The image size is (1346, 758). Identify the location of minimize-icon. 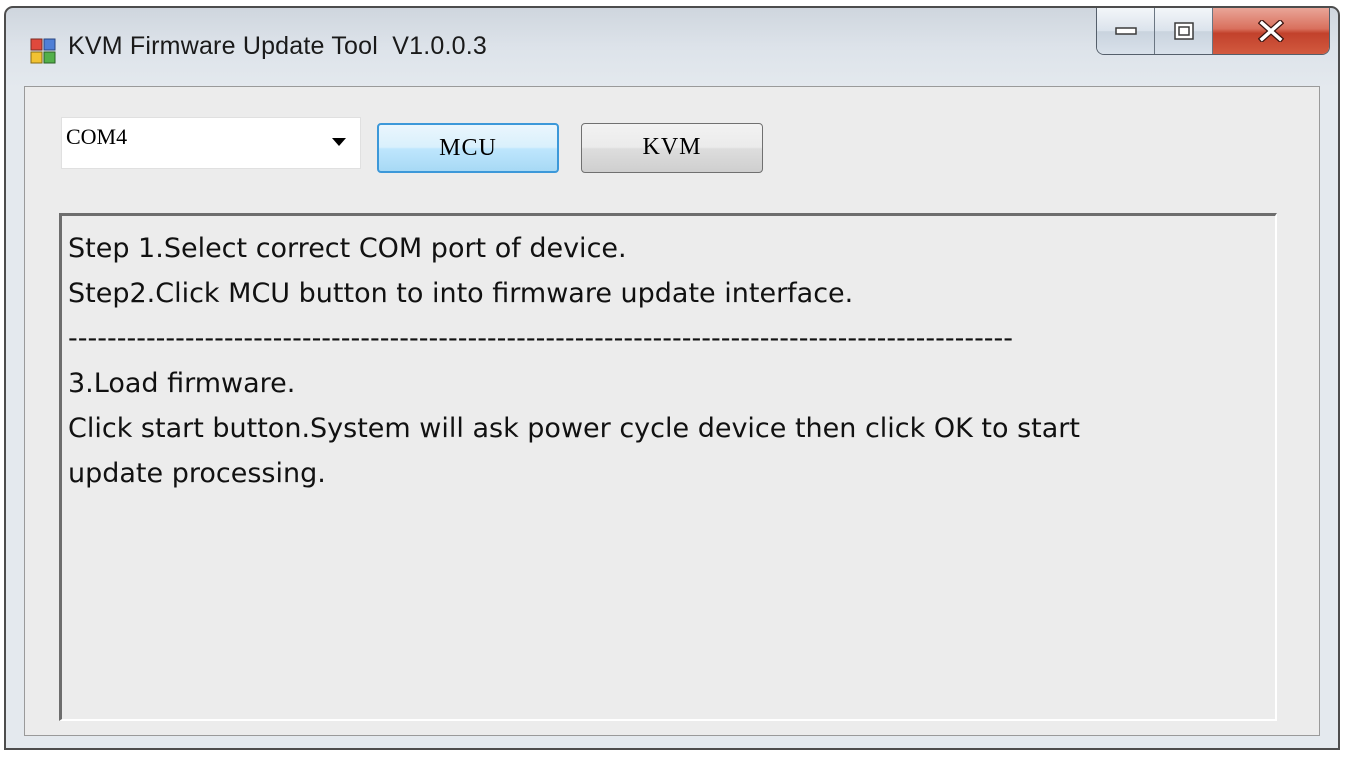
(1125, 31).